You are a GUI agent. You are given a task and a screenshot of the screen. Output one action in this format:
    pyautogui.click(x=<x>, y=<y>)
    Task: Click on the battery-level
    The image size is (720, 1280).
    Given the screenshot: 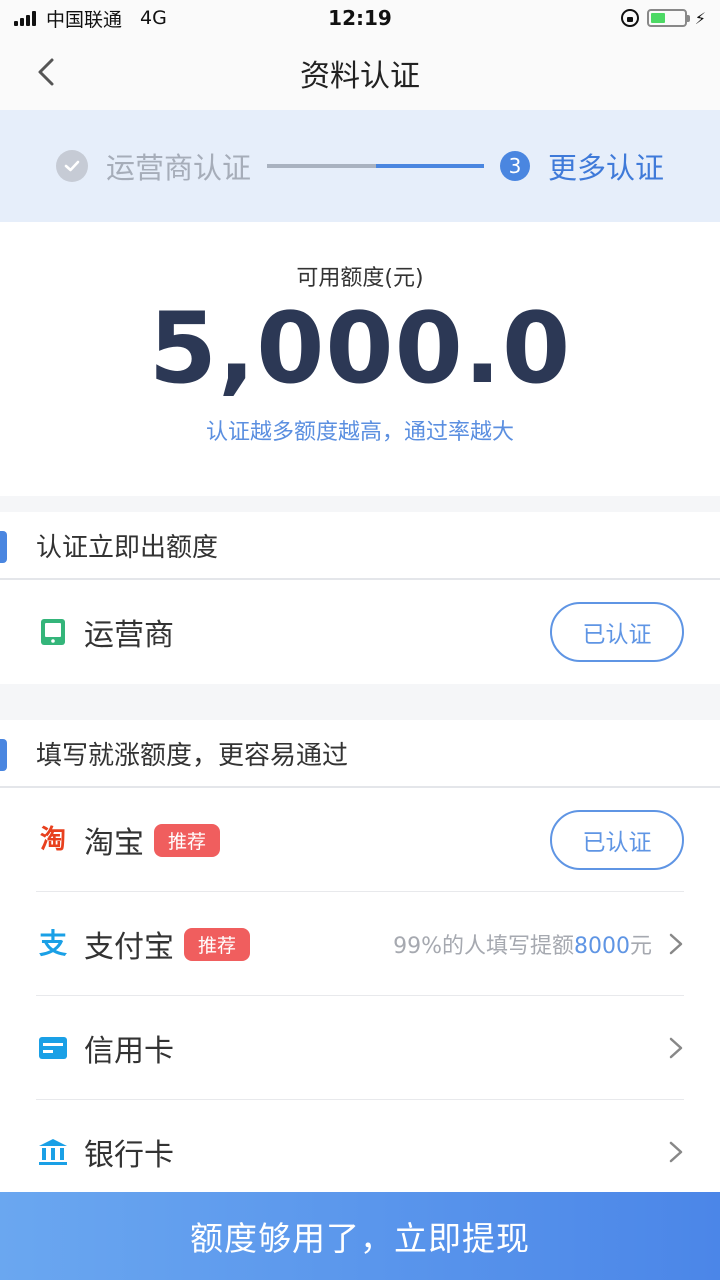 What is the action you would take?
    pyautogui.click(x=658, y=18)
    